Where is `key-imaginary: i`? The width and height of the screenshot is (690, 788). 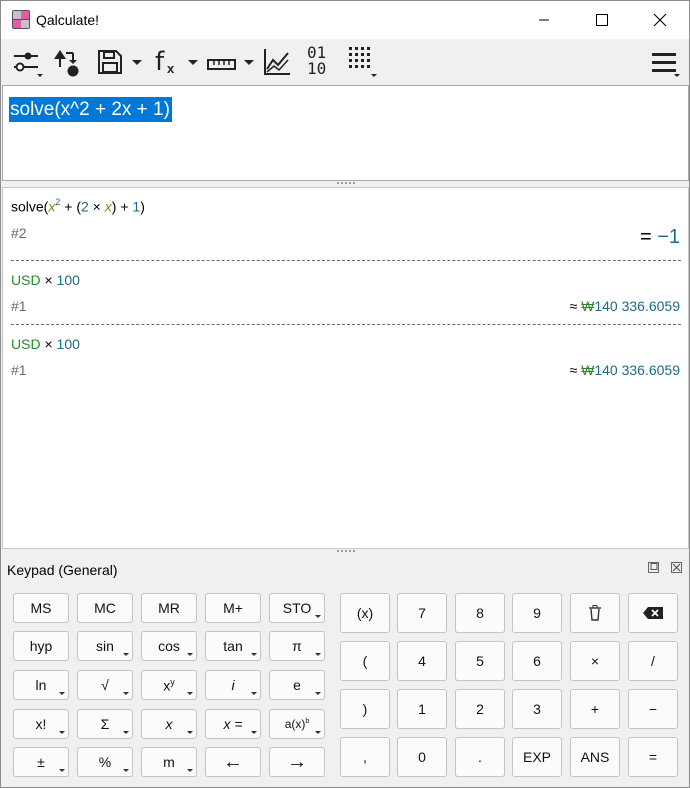 key-imaginary: i is located at coordinates (233, 685).